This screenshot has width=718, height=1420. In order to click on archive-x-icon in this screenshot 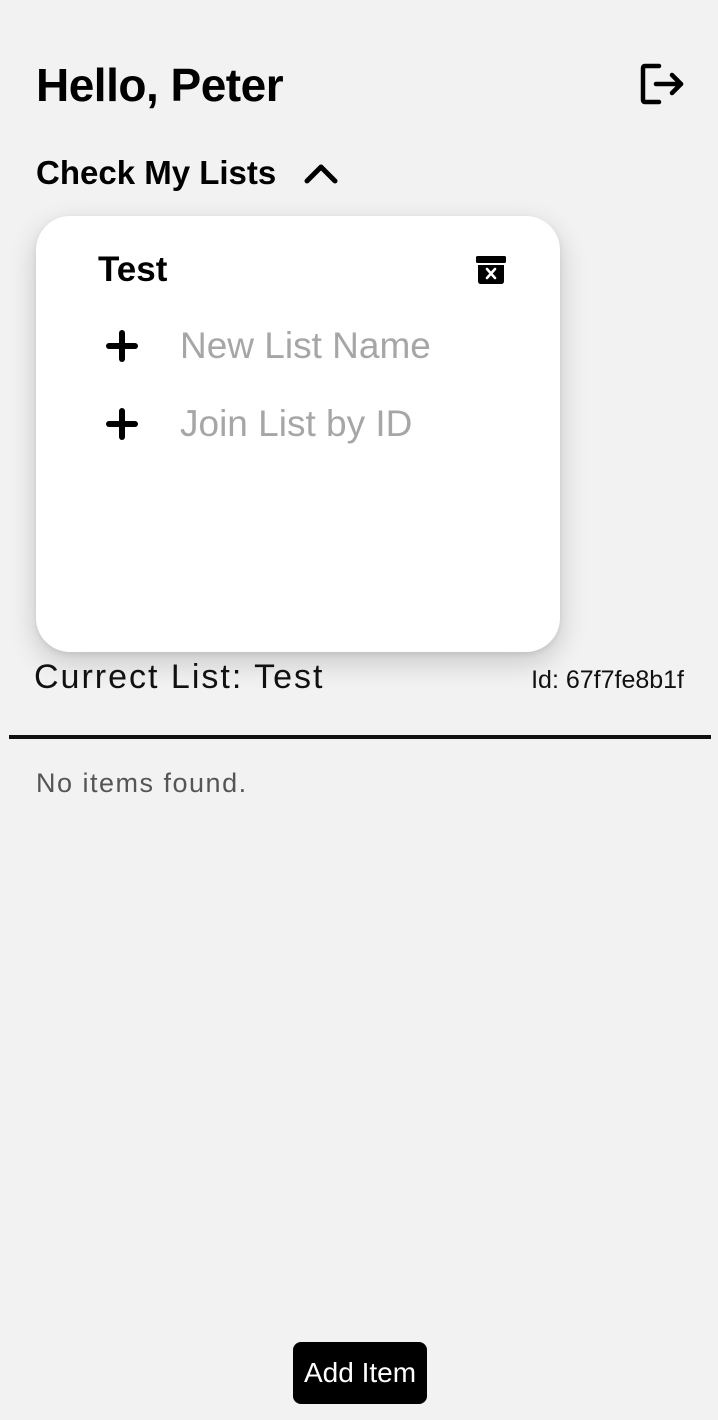, I will do `click(491, 270)`.